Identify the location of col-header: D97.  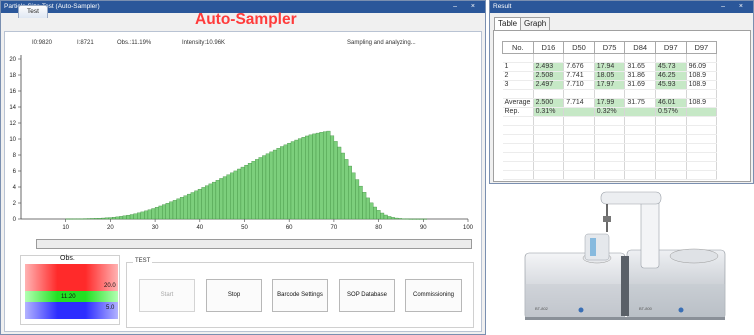
(701, 47).